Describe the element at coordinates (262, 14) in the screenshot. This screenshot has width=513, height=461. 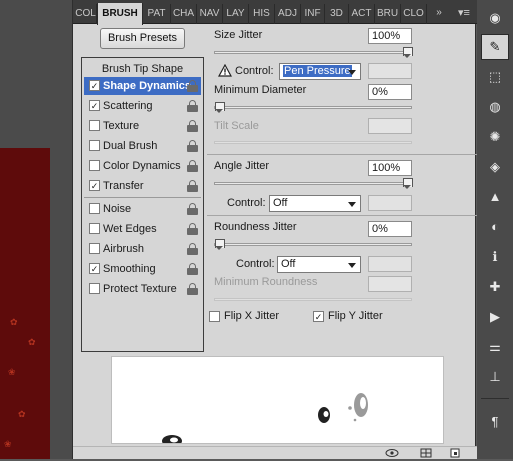
I see `tab-histogram: HIS` at that location.